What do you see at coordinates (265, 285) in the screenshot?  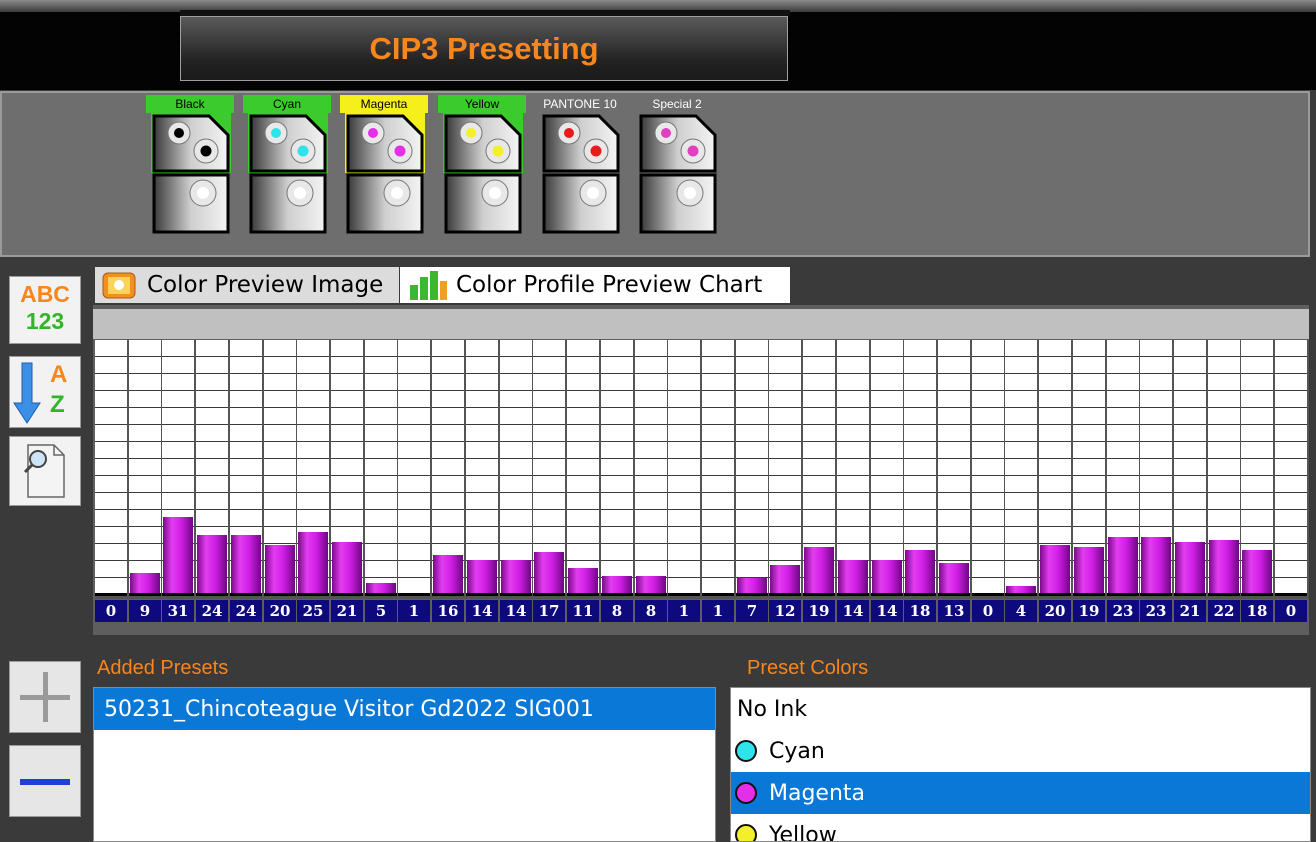 I see `tab-label: Color Preview Image` at bounding box center [265, 285].